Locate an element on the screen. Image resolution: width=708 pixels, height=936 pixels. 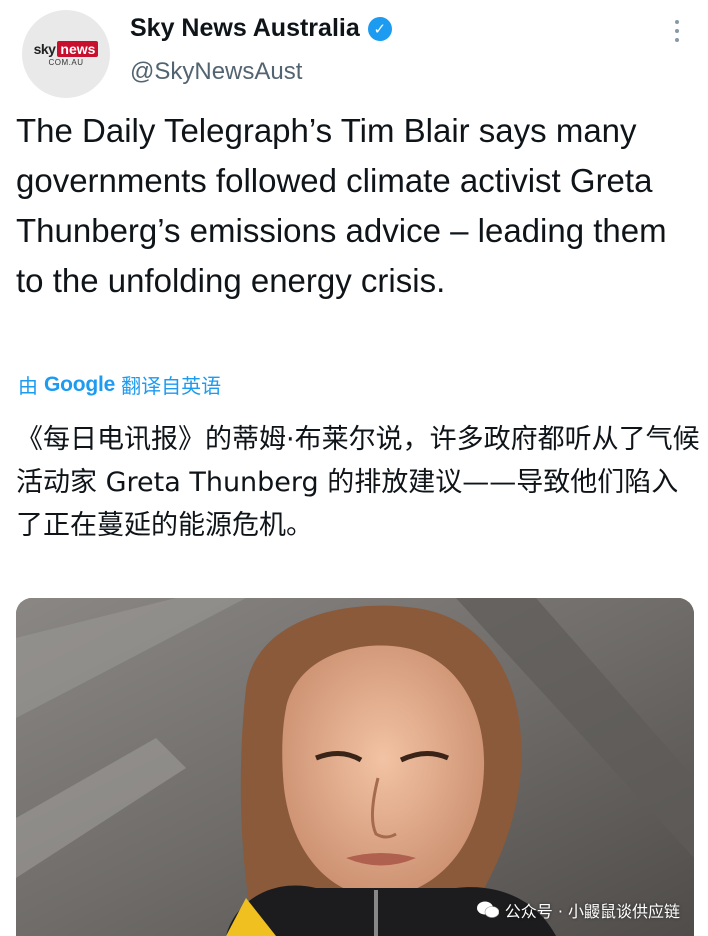
author-handle: @SkyNewsAust is located at coordinates (216, 72).